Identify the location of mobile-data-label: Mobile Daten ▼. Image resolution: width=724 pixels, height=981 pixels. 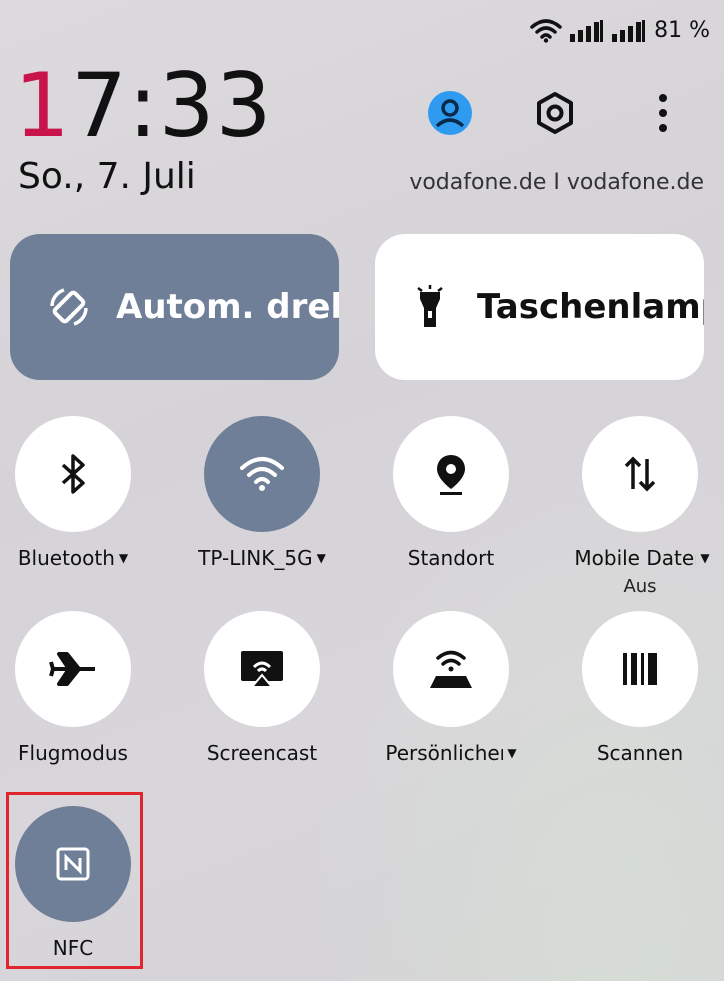
(640, 558).